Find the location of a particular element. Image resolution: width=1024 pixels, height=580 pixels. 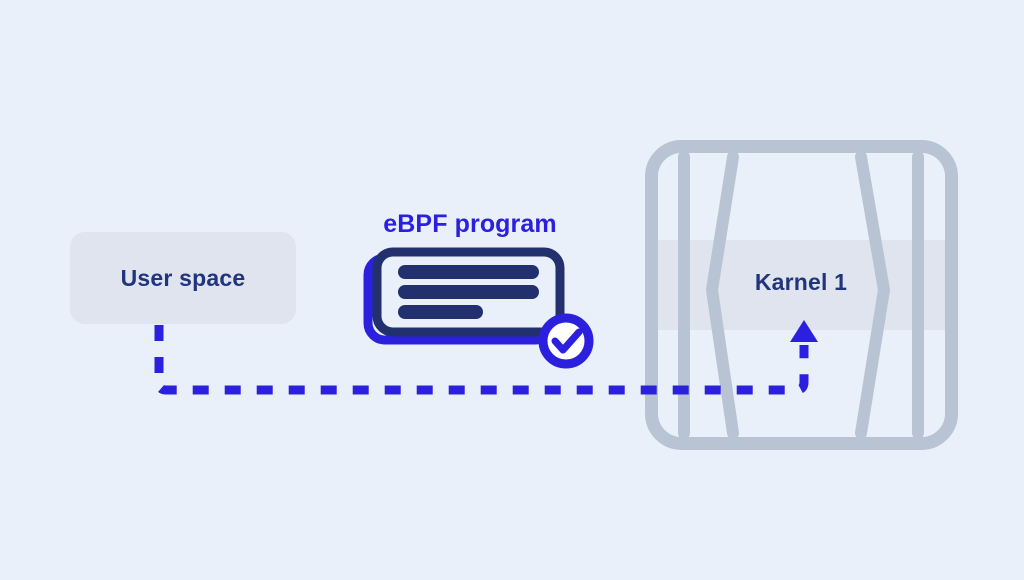

ebpf-program-card: eBPF program is located at coordinates (478, 289).